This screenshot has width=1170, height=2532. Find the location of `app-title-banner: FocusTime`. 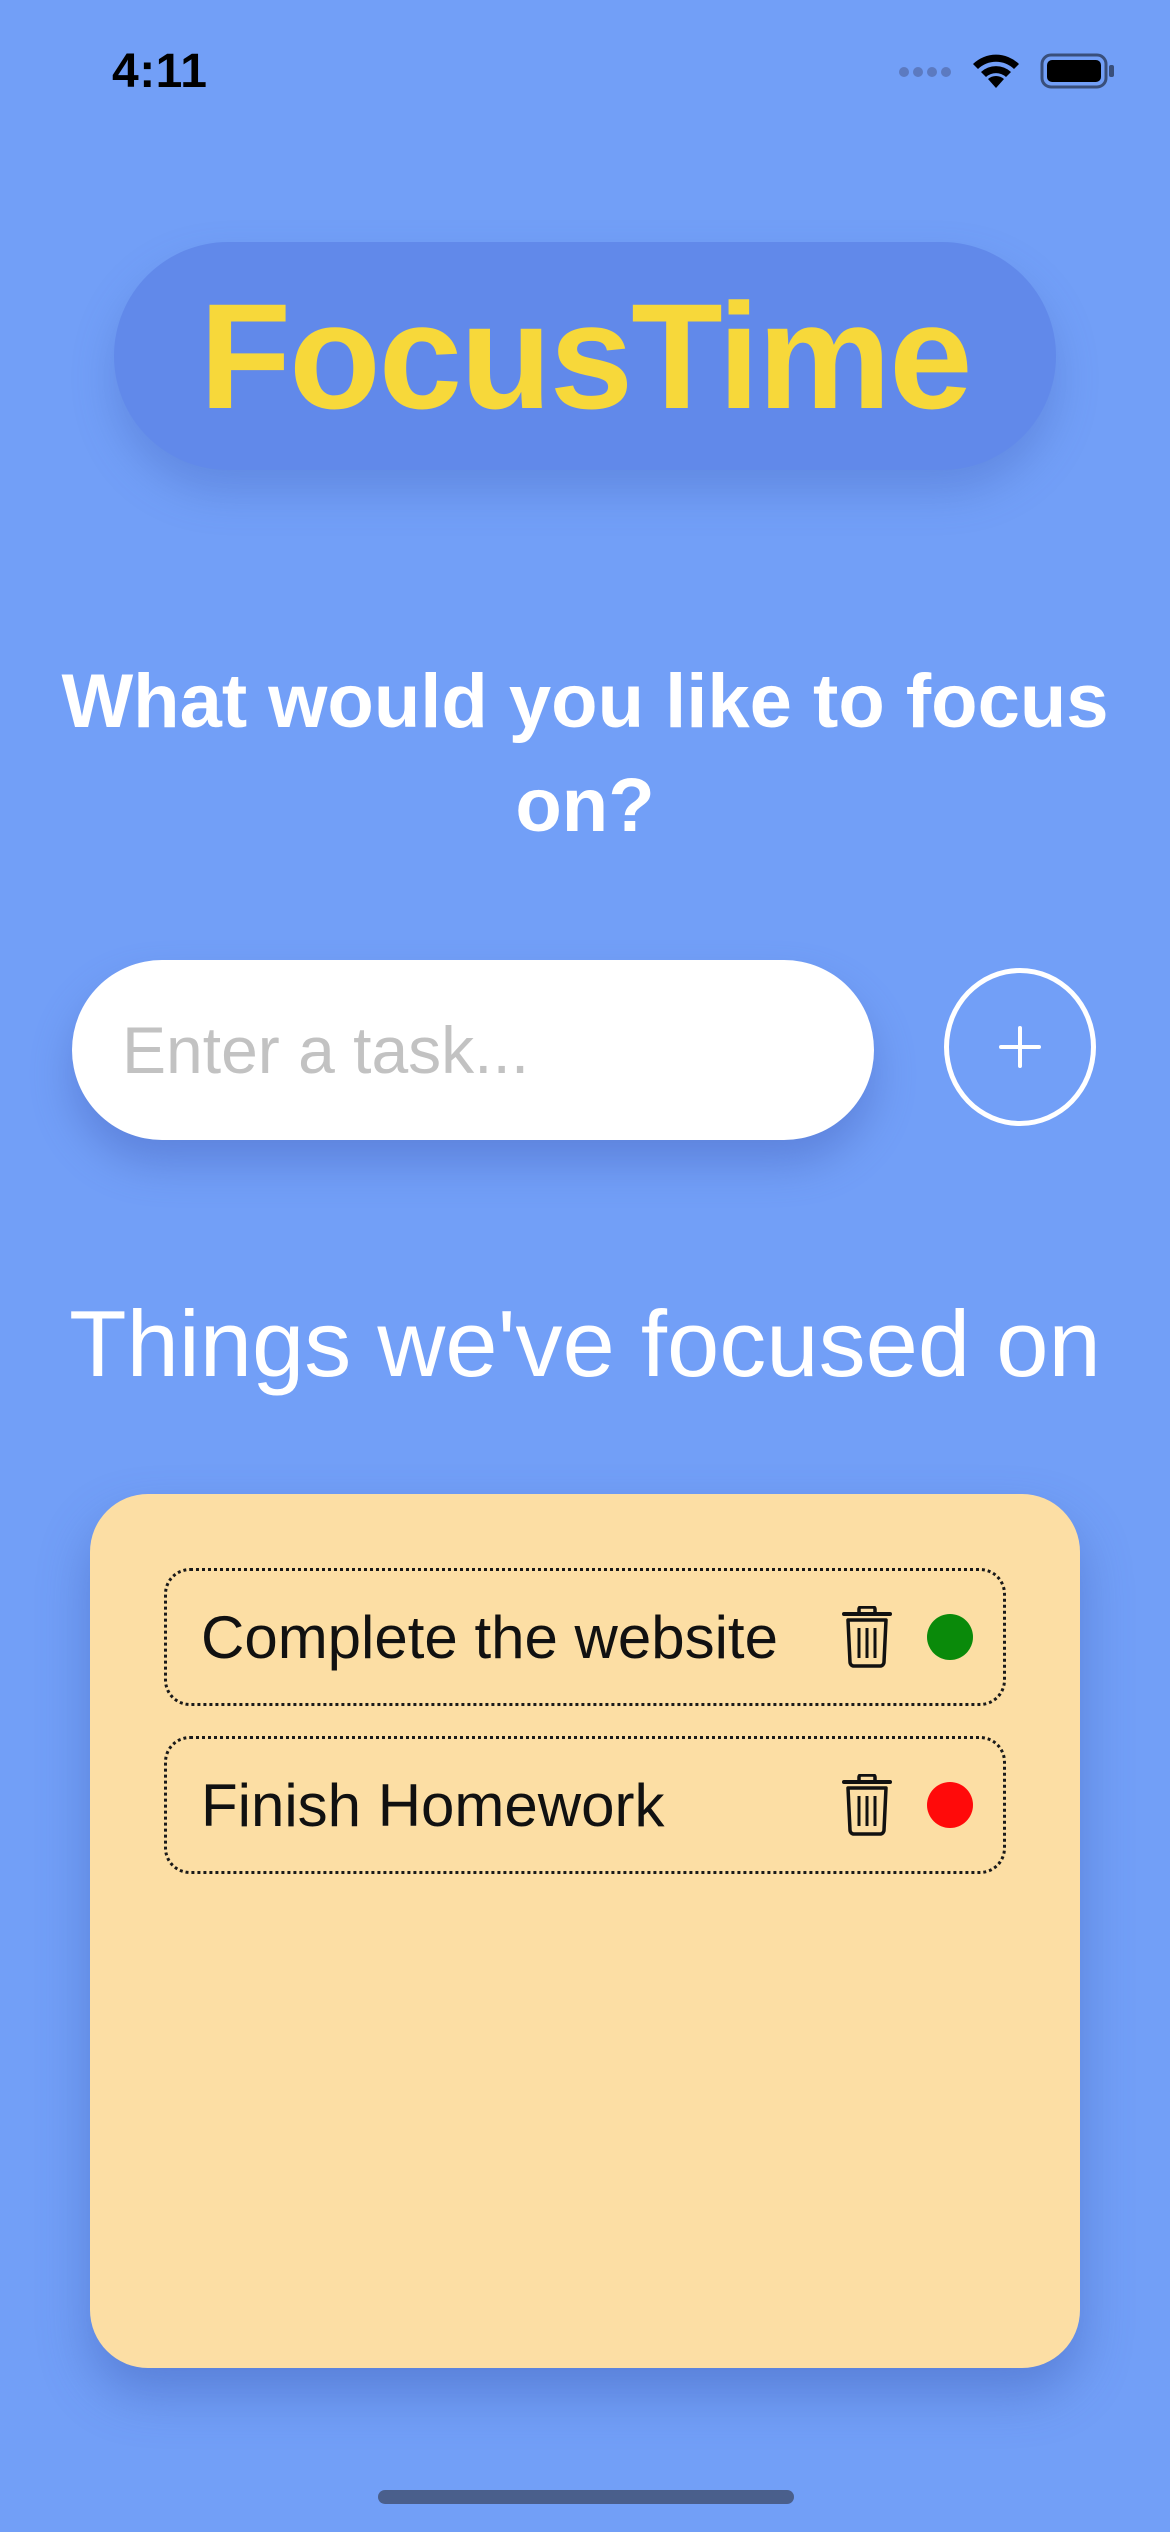

app-title-banner: FocusTime is located at coordinates (585, 356).